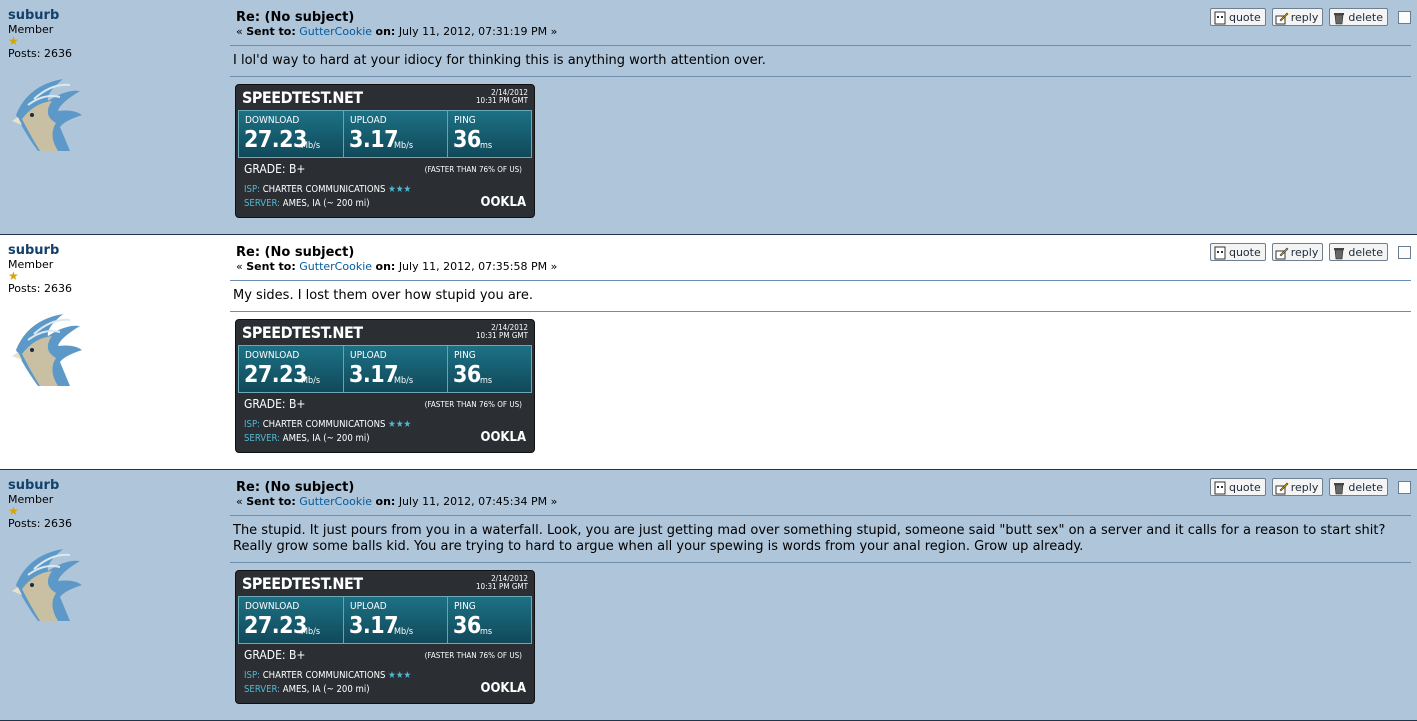 The height and width of the screenshot is (721, 1417). Describe the element at coordinates (404, 381) in the screenshot. I see `upload-unit: Mb/s` at that location.